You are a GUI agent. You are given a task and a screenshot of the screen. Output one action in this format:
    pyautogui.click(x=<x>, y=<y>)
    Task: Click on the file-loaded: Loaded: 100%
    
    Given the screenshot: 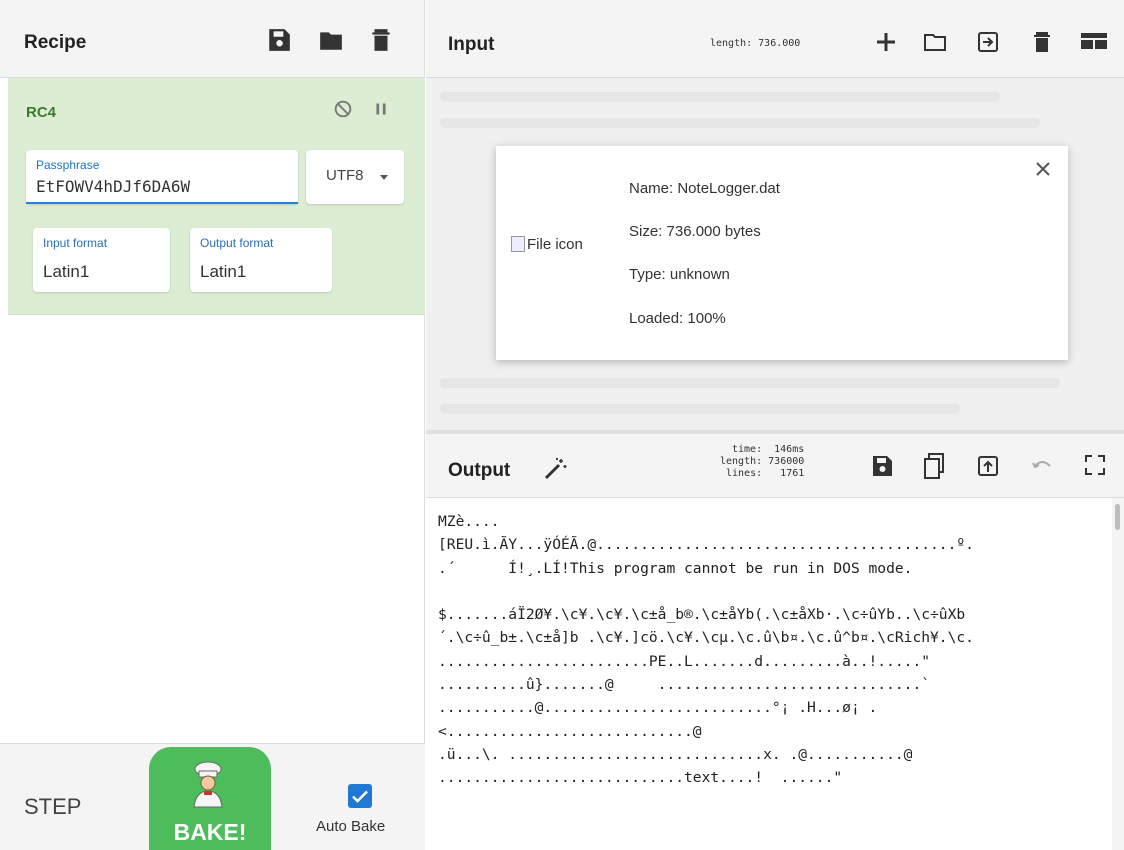 What is the action you would take?
    pyautogui.click(x=677, y=318)
    